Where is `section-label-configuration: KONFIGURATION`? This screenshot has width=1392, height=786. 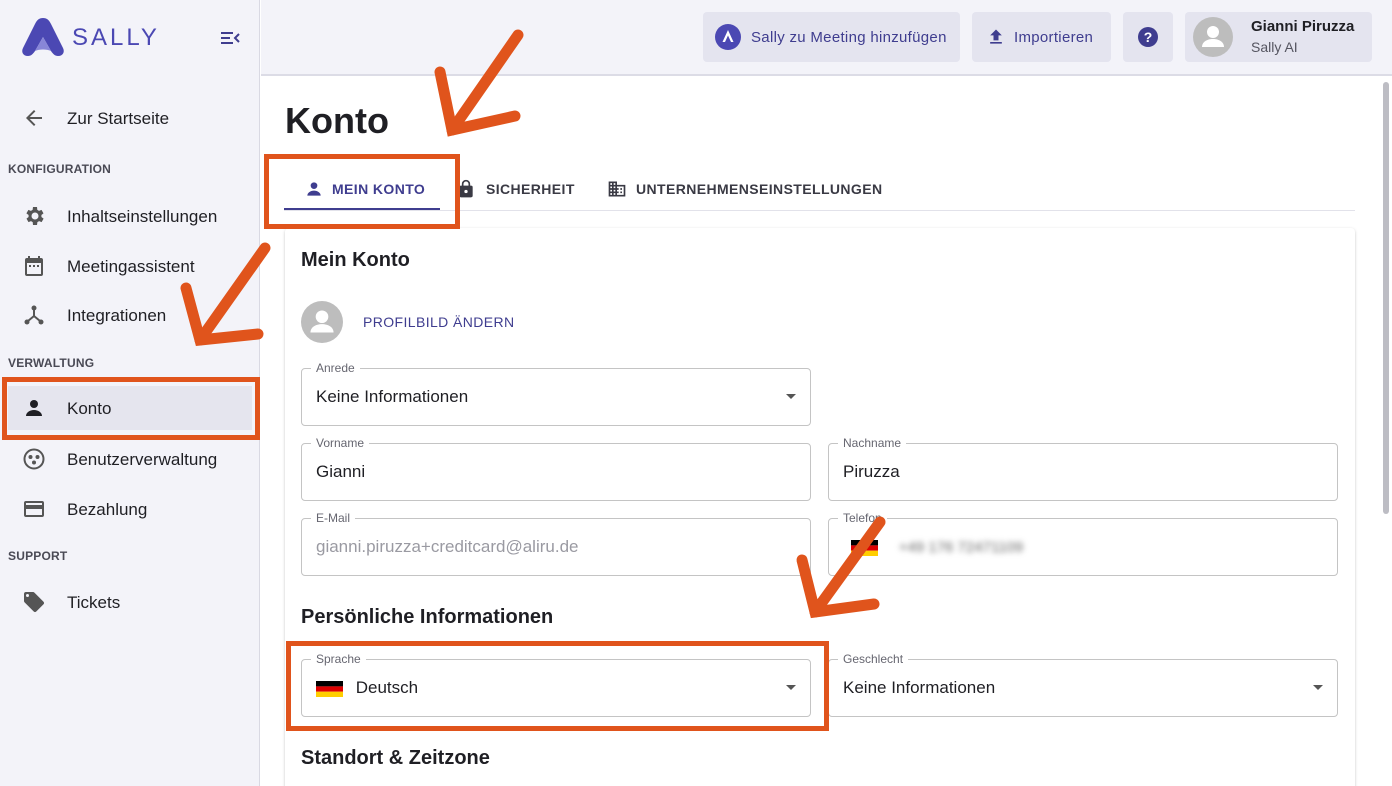
section-label-configuration: KONFIGURATION is located at coordinates (60, 169).